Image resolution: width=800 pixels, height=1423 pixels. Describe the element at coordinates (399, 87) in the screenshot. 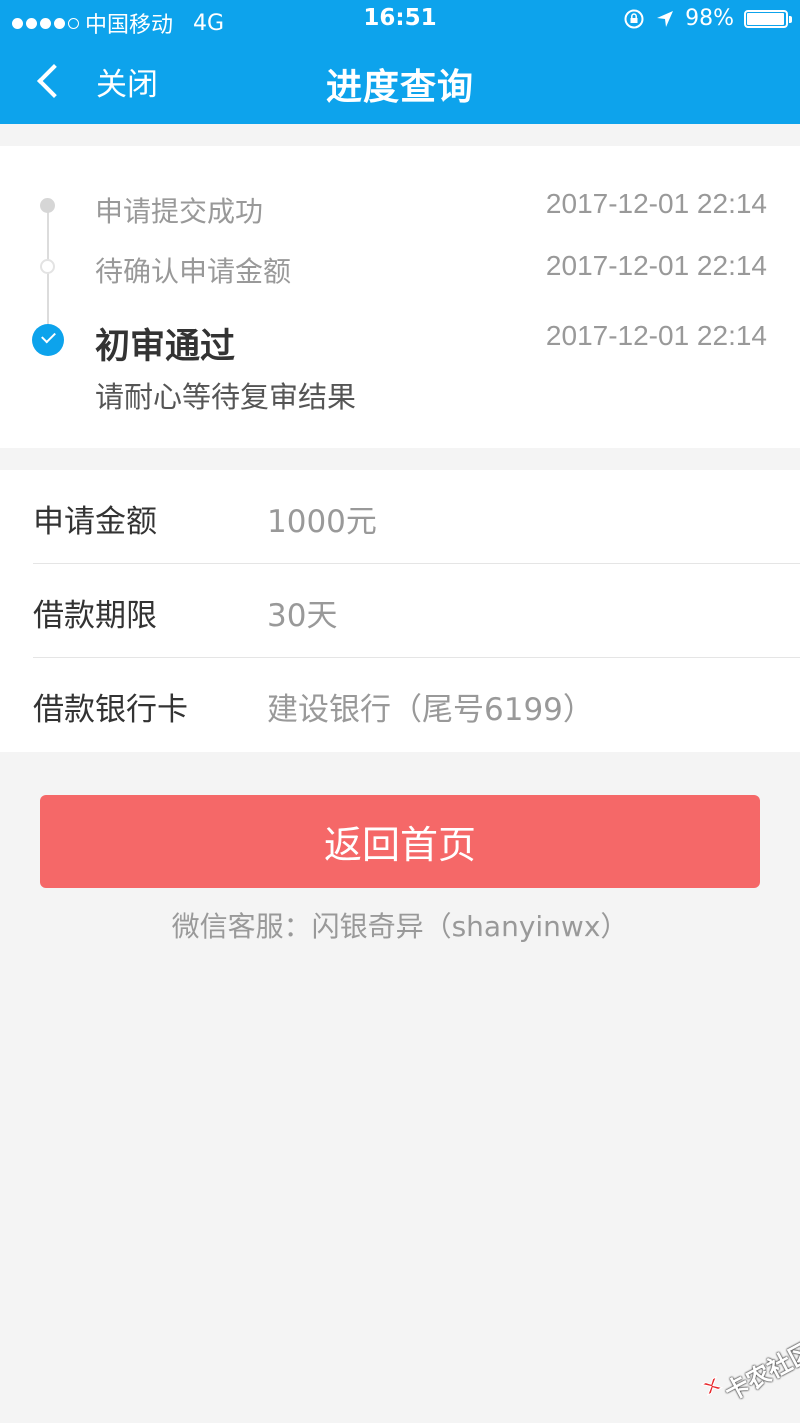

I see `page-title: 进度查询` at that location.